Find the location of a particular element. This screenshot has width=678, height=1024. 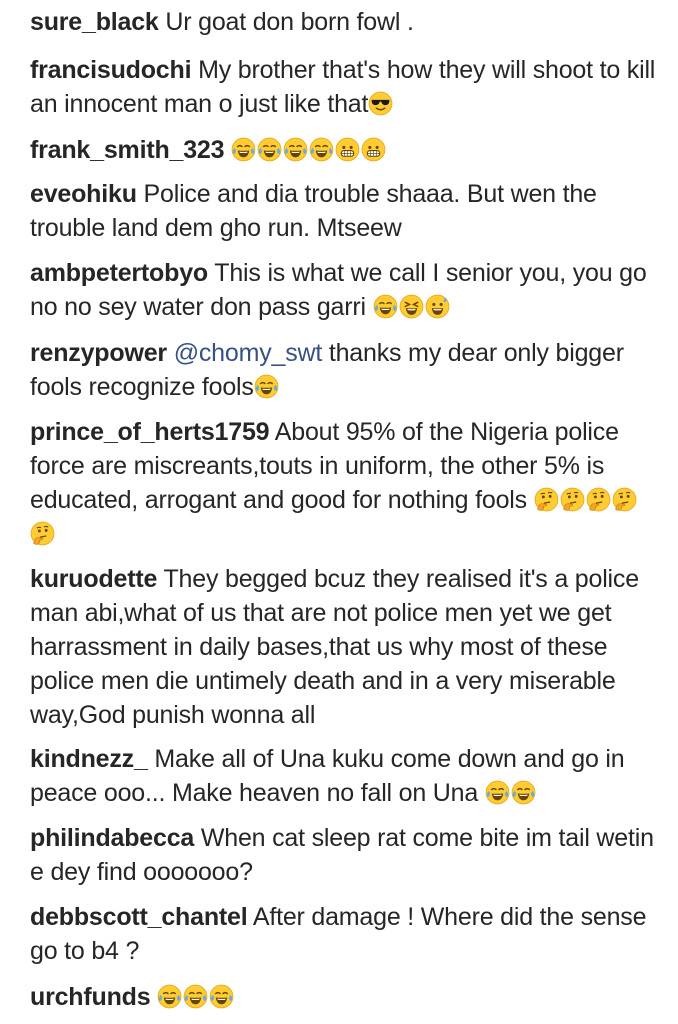

comment-username: frank_smith_323 is located at coordinates (127, 150).